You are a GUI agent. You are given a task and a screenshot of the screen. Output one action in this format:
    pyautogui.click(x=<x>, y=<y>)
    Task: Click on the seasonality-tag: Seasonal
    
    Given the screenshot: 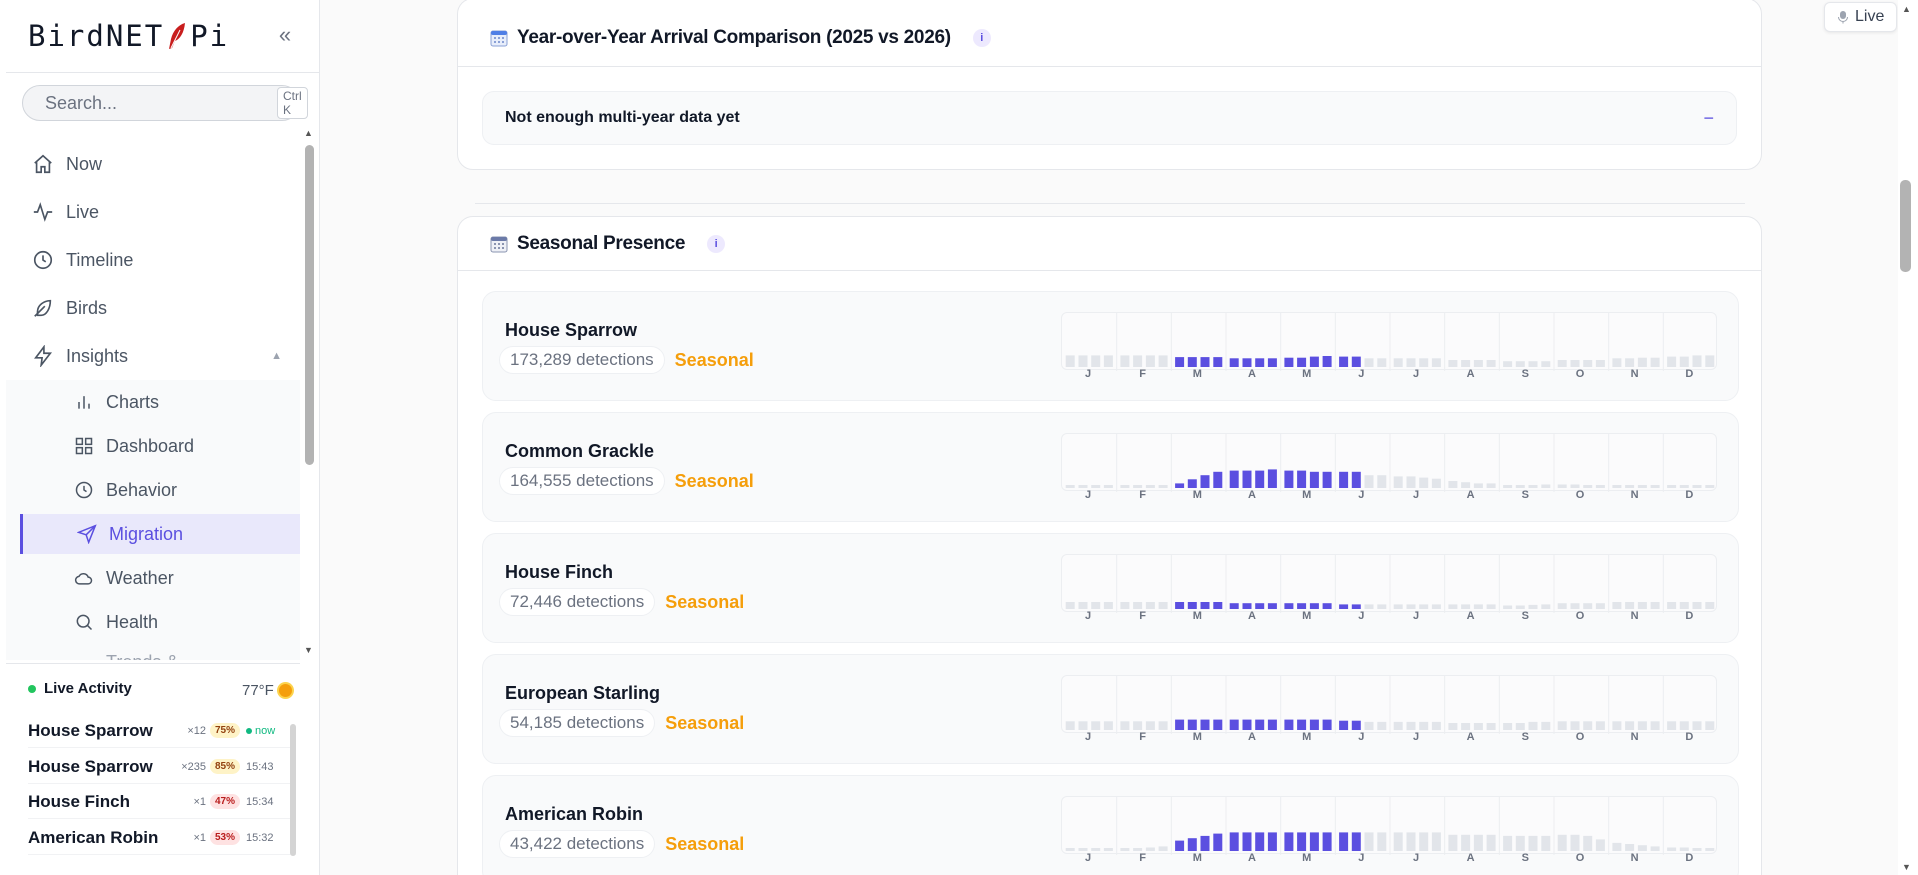 What is the action you would take?
    pyautogui.click(x=714, y=359)
    